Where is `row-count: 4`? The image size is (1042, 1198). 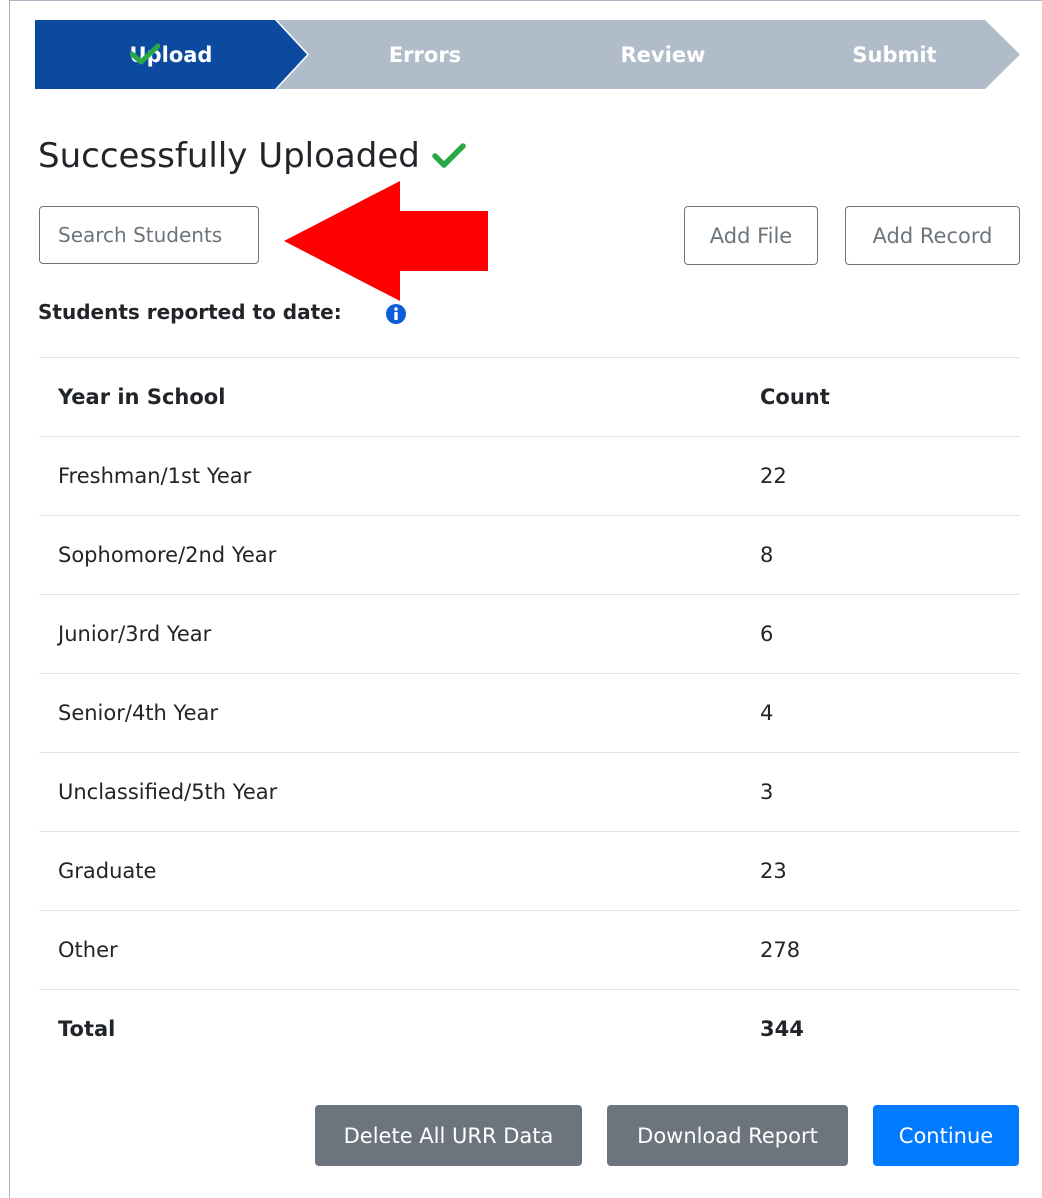
row-count: 4 is located at coordinates (880, 713).